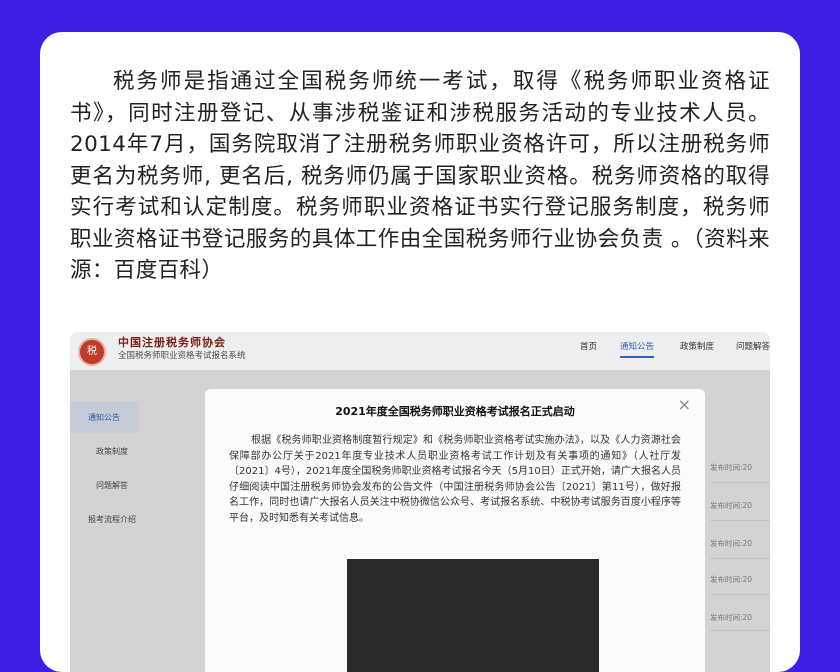 The height and width of the screenshot is (672, 840). What do you see at coordinates (455, 411) in the screenshot?
I see `modal-title: 2021年度全国税务师职业资格考试报名正式启动` at bounding box center [455, 411].